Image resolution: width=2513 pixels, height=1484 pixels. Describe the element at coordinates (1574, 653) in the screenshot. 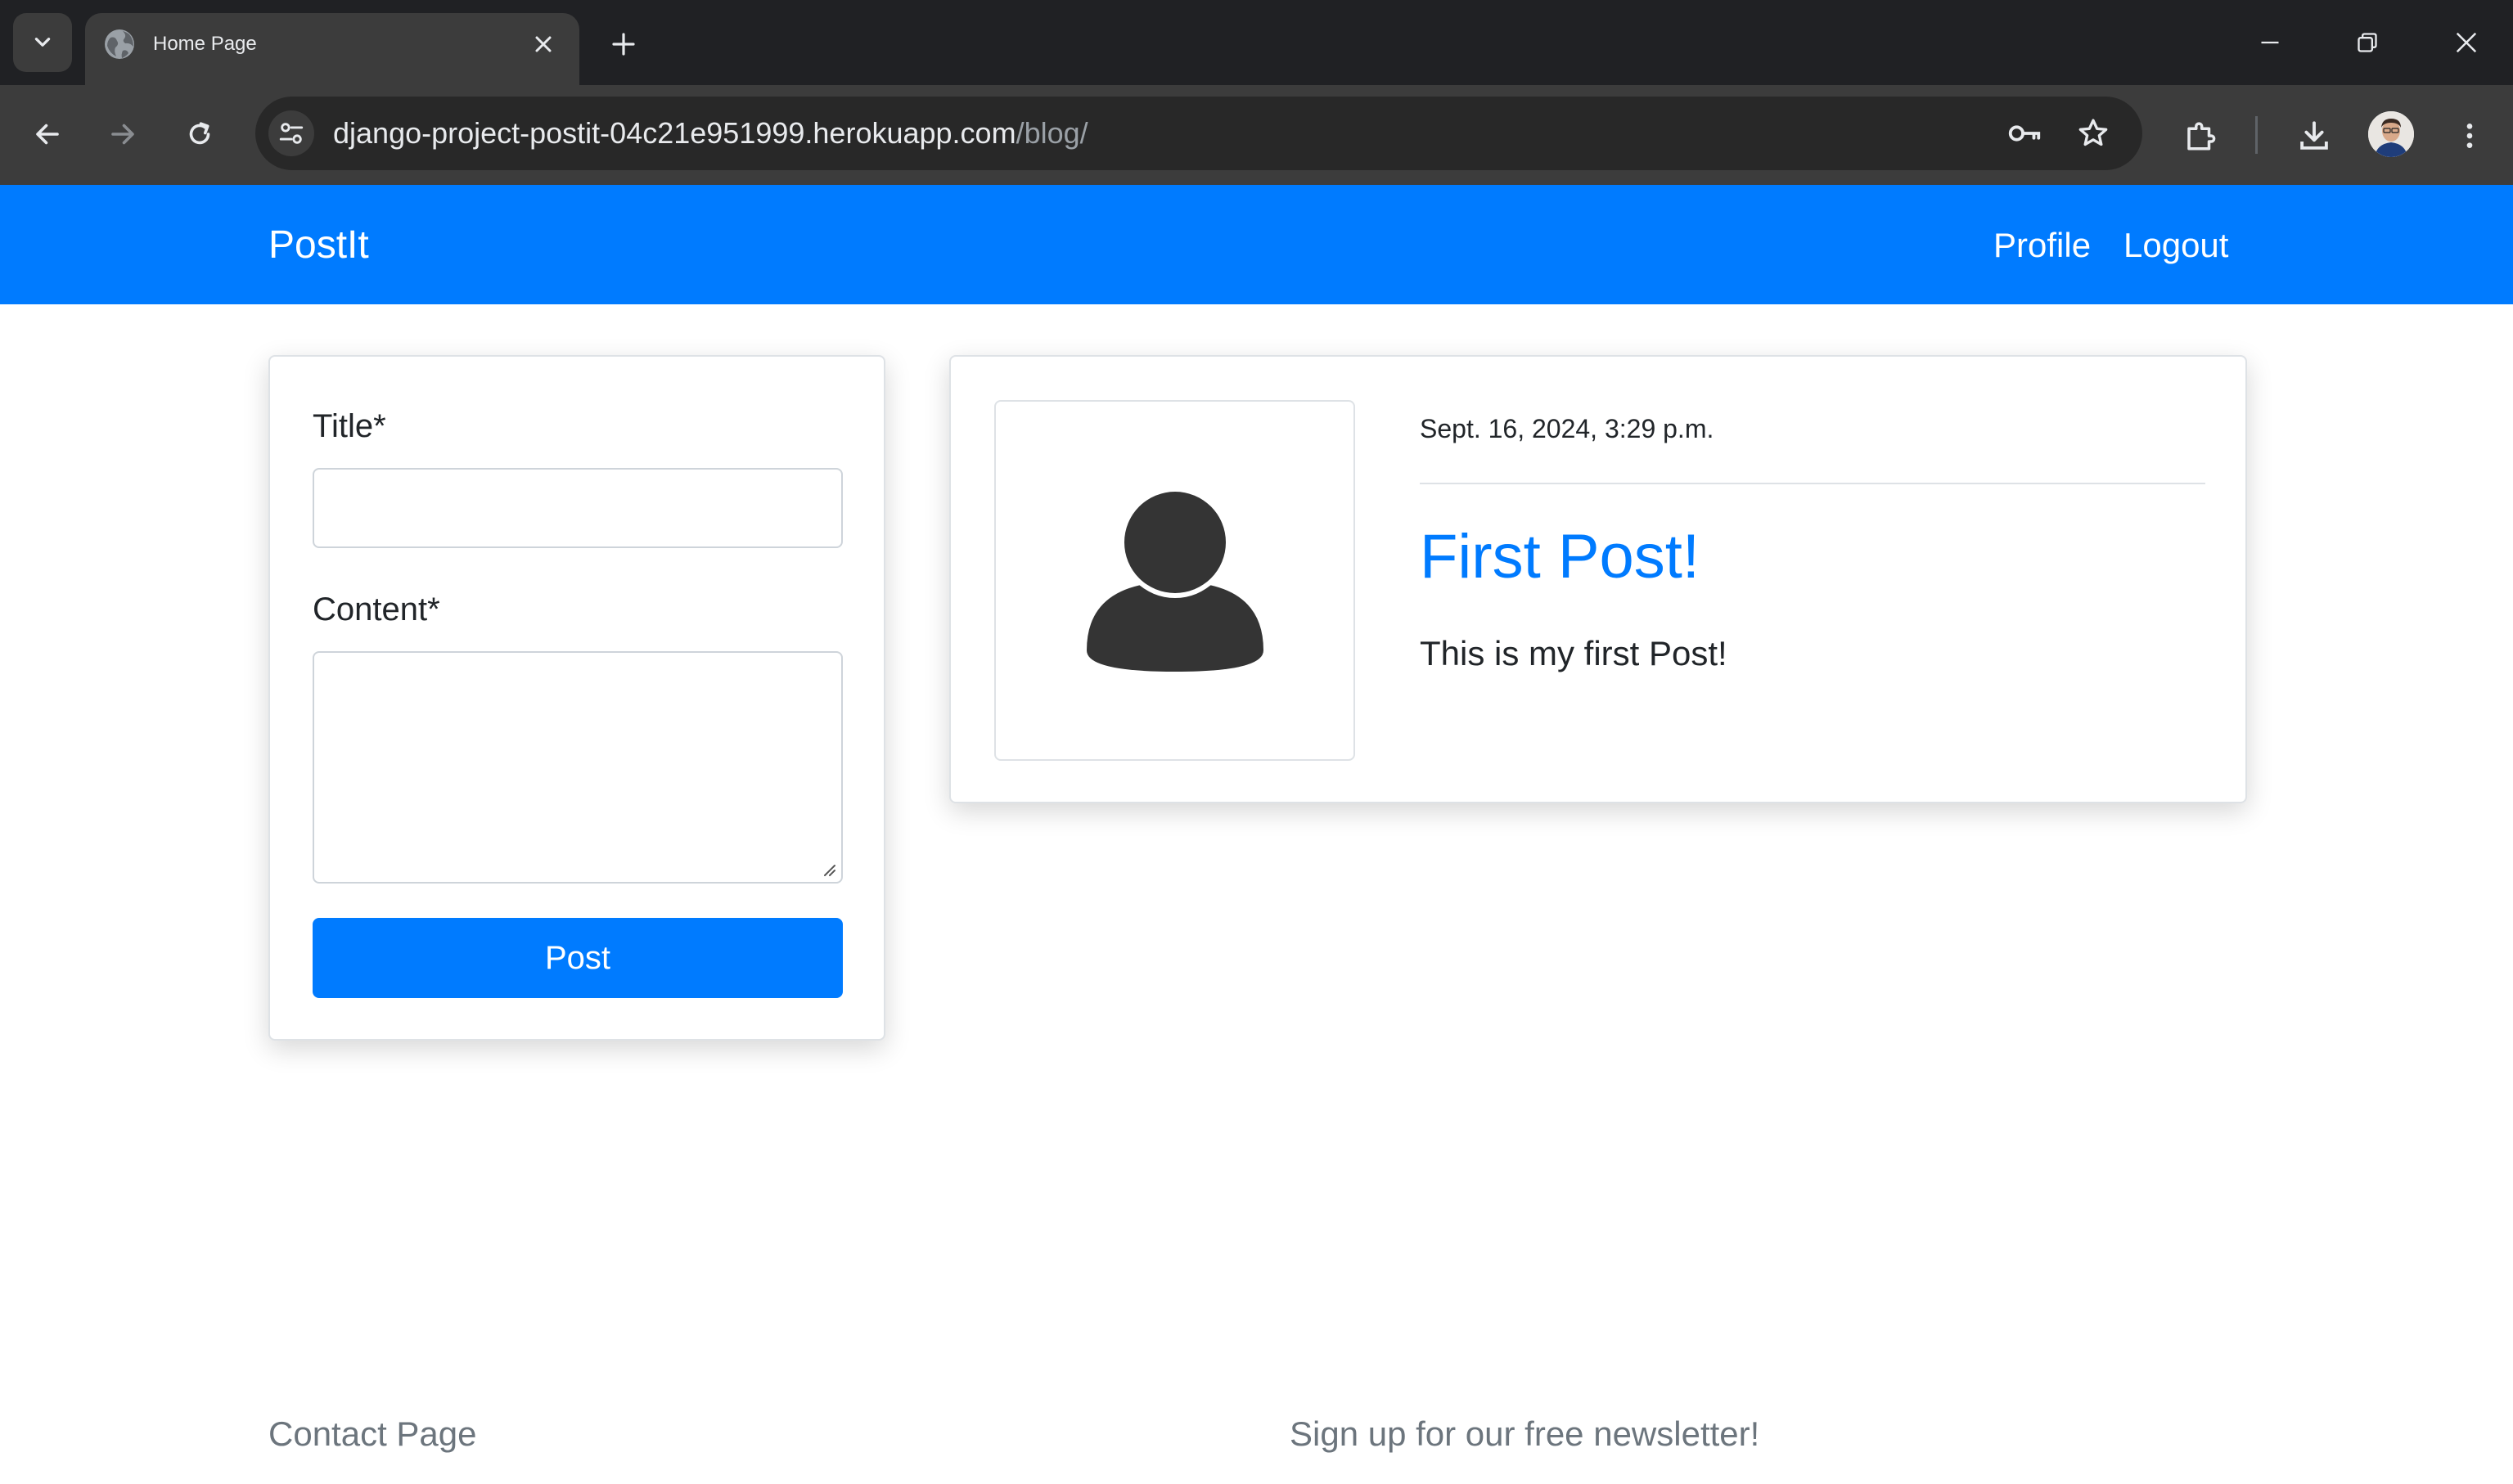

I see `post-body: This is my first Post!` at that location.